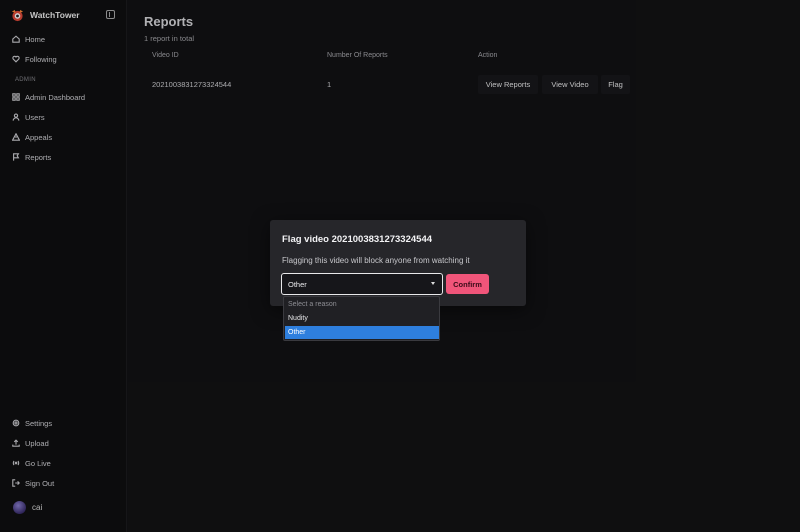 The width and height of the screenshot is (800, 532). Describe the element at coordinates (357, 239) in the screenshot. I see `dialog-title: Flag video 2021003831273324544` at that location.